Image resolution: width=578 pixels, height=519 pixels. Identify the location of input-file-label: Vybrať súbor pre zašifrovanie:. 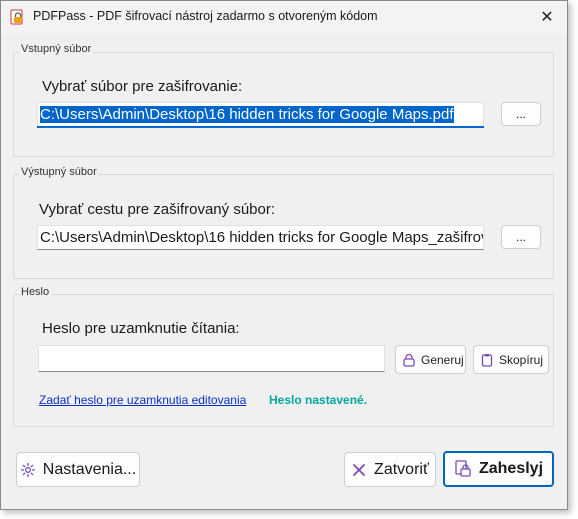
(142, 86).